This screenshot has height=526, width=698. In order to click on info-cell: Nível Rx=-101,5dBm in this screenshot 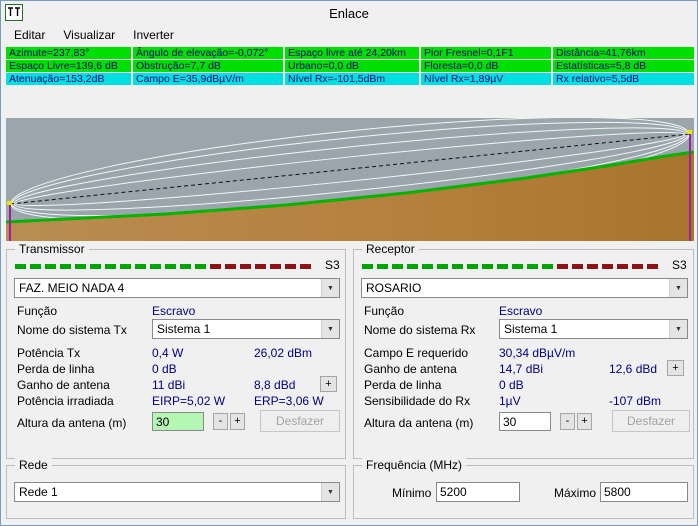, I will do `click(352, 79)`.